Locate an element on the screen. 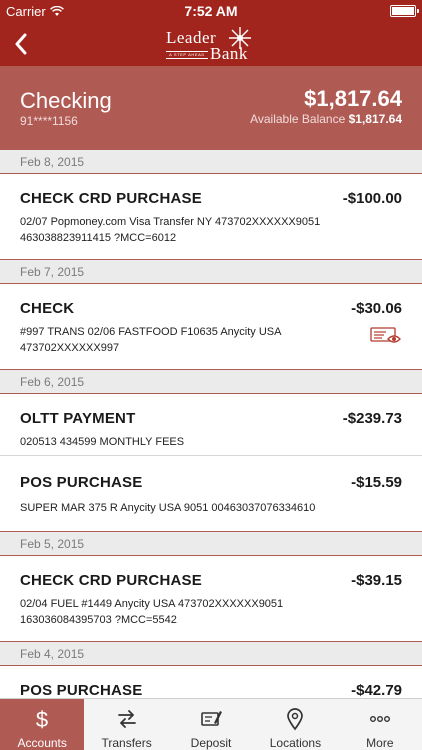 The height and width of the screenshot is (750, 422). tab-locations: Locations is located at coordinates (295, 724).